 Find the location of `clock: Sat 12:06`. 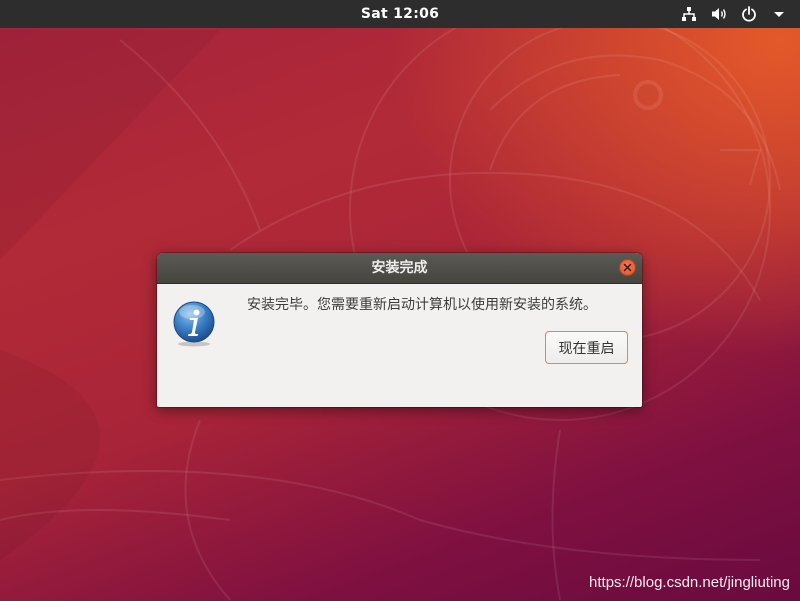

clock: Sat 12:06 is located at coordinates (400, 14).